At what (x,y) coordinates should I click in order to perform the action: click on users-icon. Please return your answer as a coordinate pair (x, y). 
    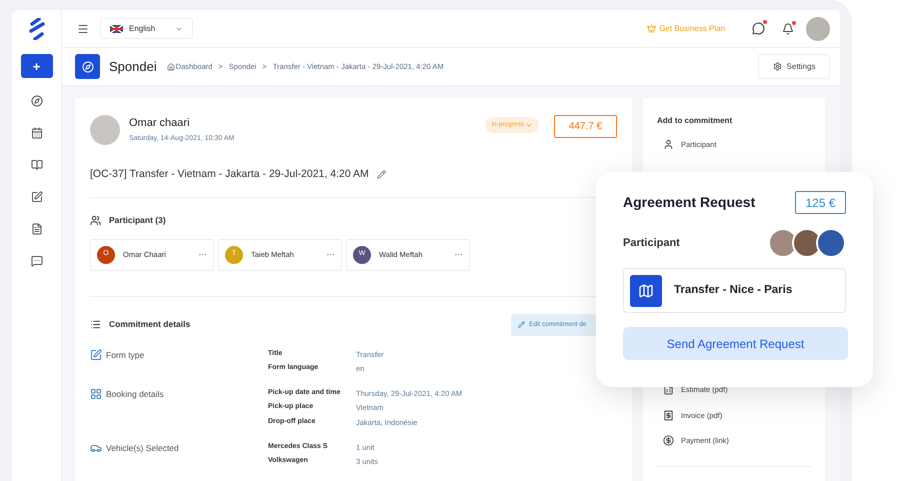
    Looking at the image, I should click on (95, 220).